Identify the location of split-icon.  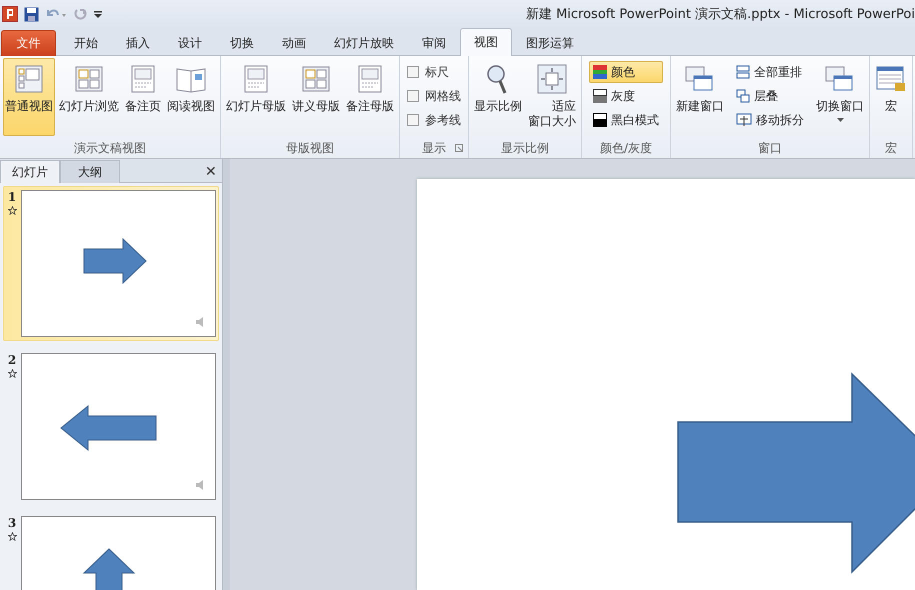
(744, 120).